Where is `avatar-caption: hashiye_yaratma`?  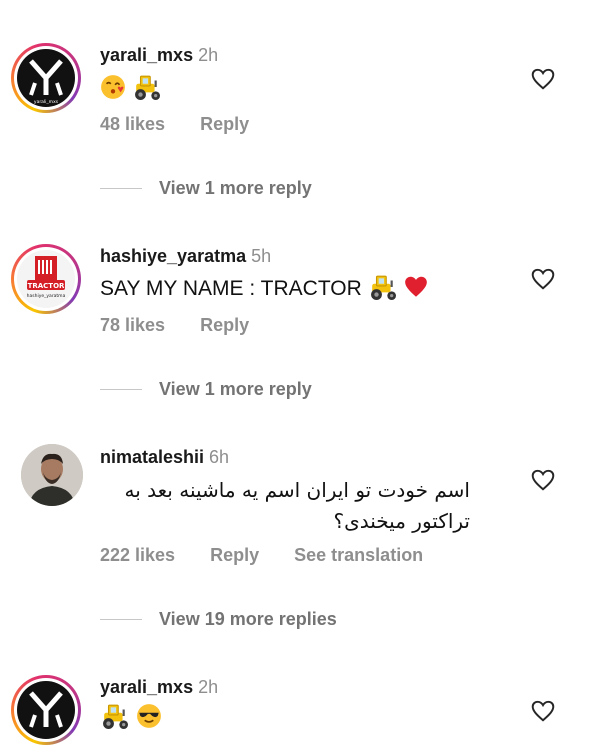 avatar-caption: hashiye_yaratma is located at coordinates (46, 296).